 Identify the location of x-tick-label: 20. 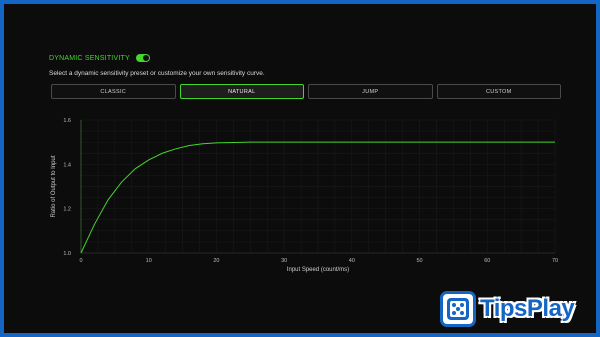
(216, 261).